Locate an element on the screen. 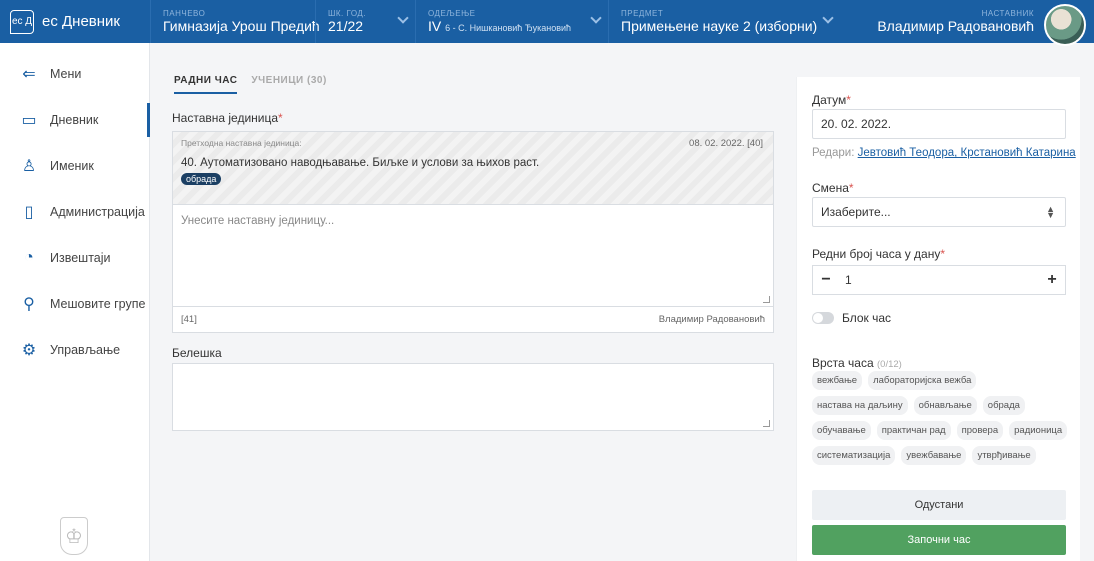 The height and width of the screenshot is (561, 1094). chip-review: обнављање is located at coordinates (945, 405).